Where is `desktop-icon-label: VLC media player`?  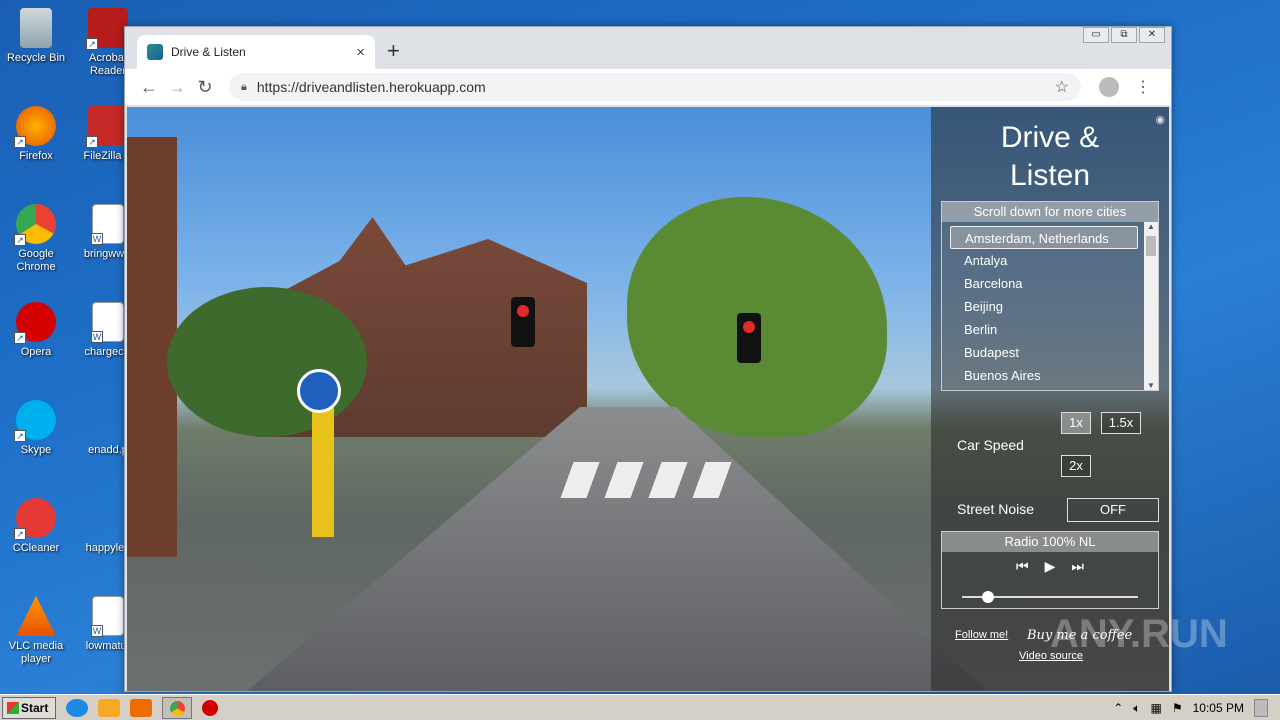
desktop-icon-label: VLC media player is located at coordinates (36, 652).